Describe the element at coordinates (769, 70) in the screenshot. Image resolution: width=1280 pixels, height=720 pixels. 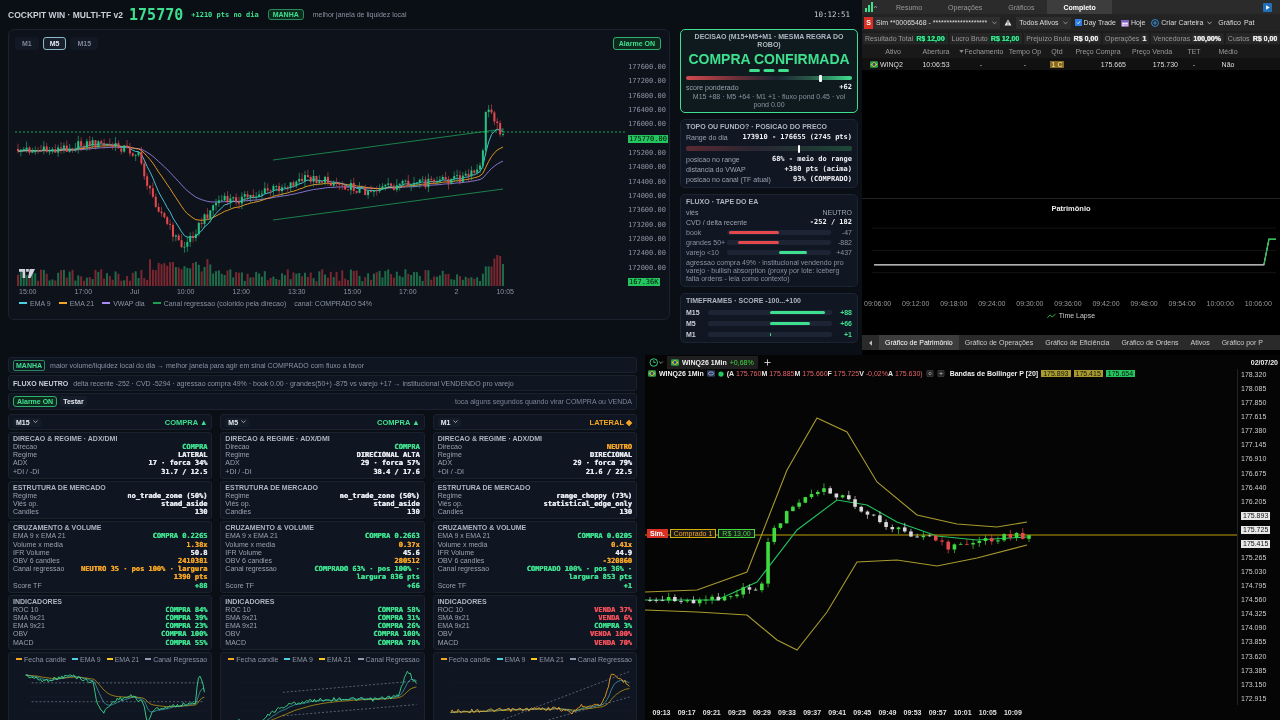
I see `signal-segments-icon` at that location.